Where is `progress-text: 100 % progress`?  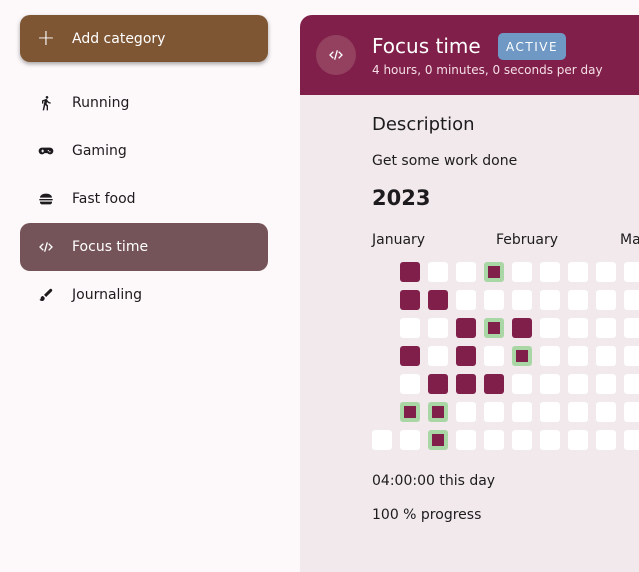
progress-text: 100 % progress is located at coordinates (427, 515).